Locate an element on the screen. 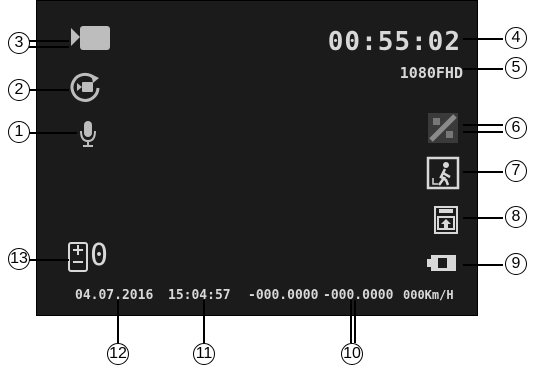  callout-1: 1 is located at coordinates (19, 132).